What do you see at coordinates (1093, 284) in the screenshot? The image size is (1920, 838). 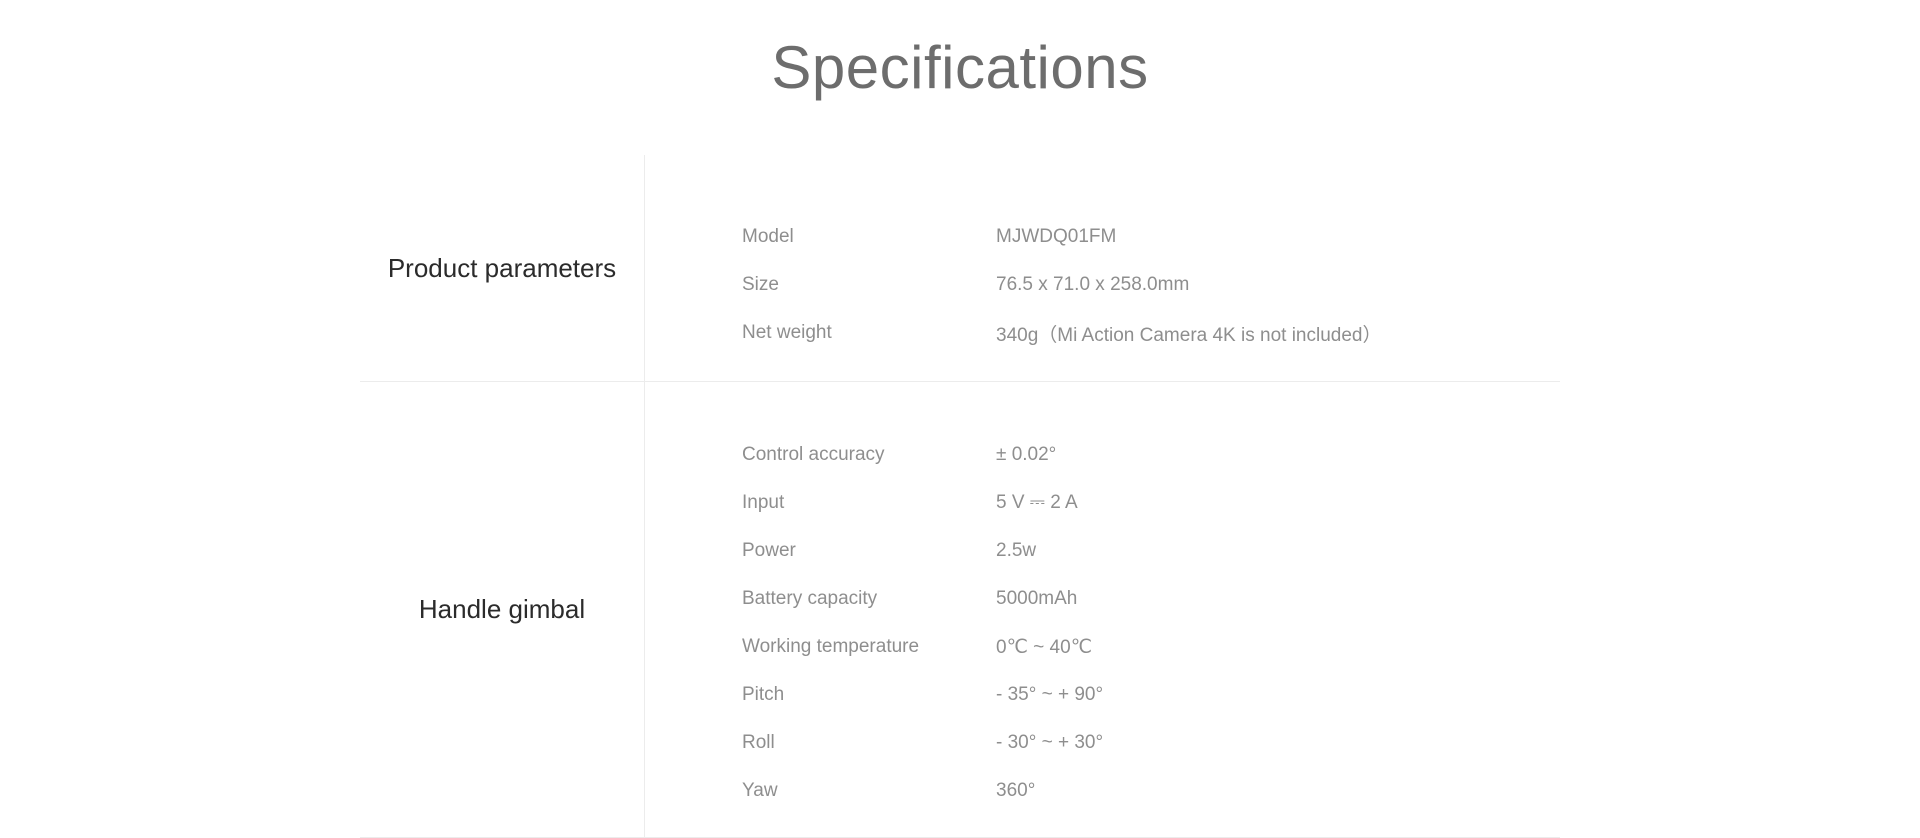 I see `spec-value: 76.5 x 71.0 x 258.0mm` at bounding box center [1093, 284].